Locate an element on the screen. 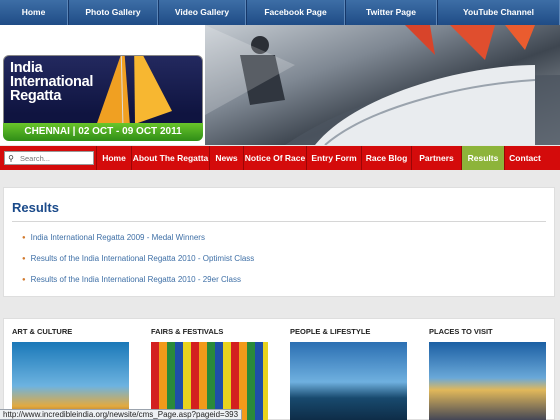 The height and width of the screenshot is (420, 560). people-lifestyle-image is located at coordinates (348, 381).